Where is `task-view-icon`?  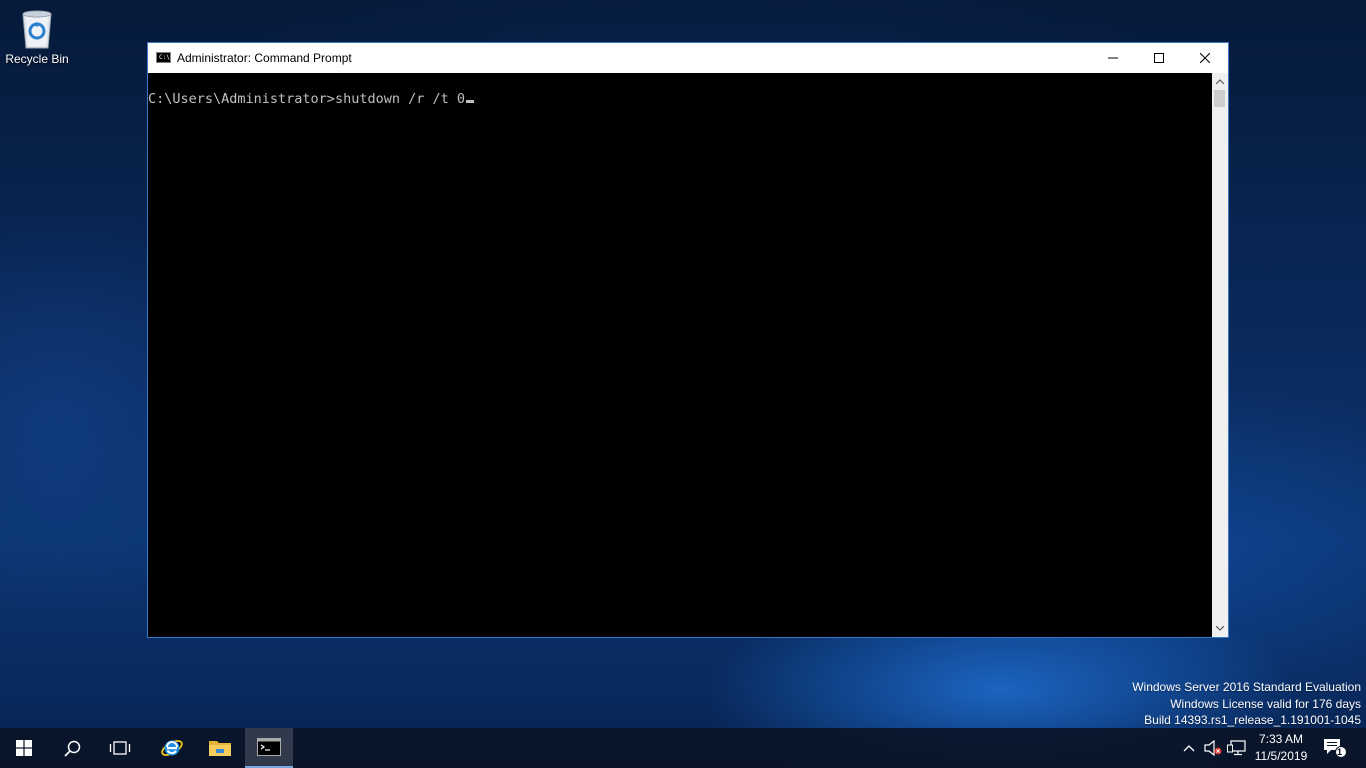
task-view-icon is located at coordinates (120, 748).